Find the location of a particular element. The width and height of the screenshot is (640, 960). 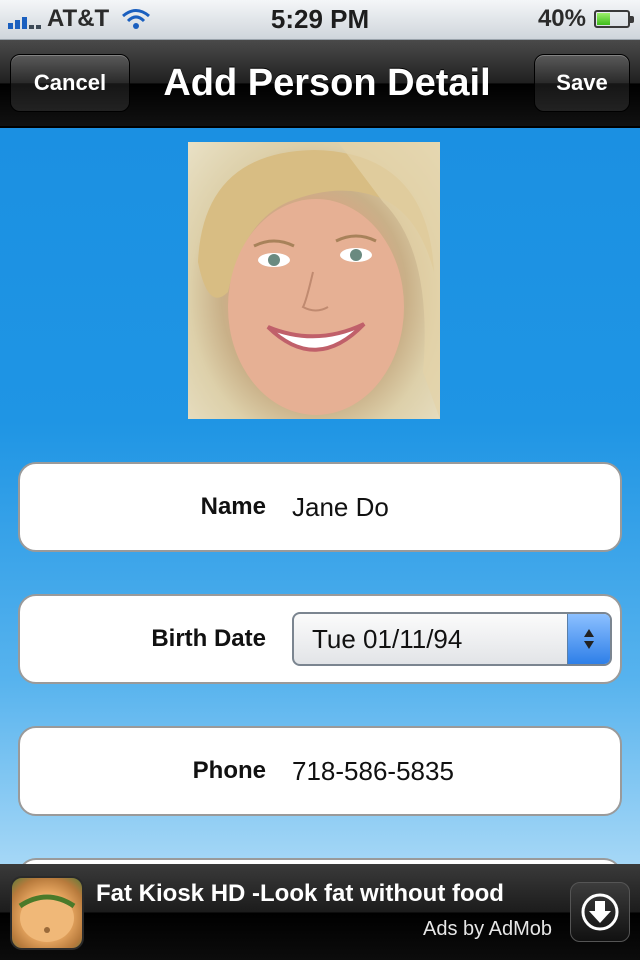

status-bar: AT&T 5:29 PM 40% is located at coordinates (320, 20).